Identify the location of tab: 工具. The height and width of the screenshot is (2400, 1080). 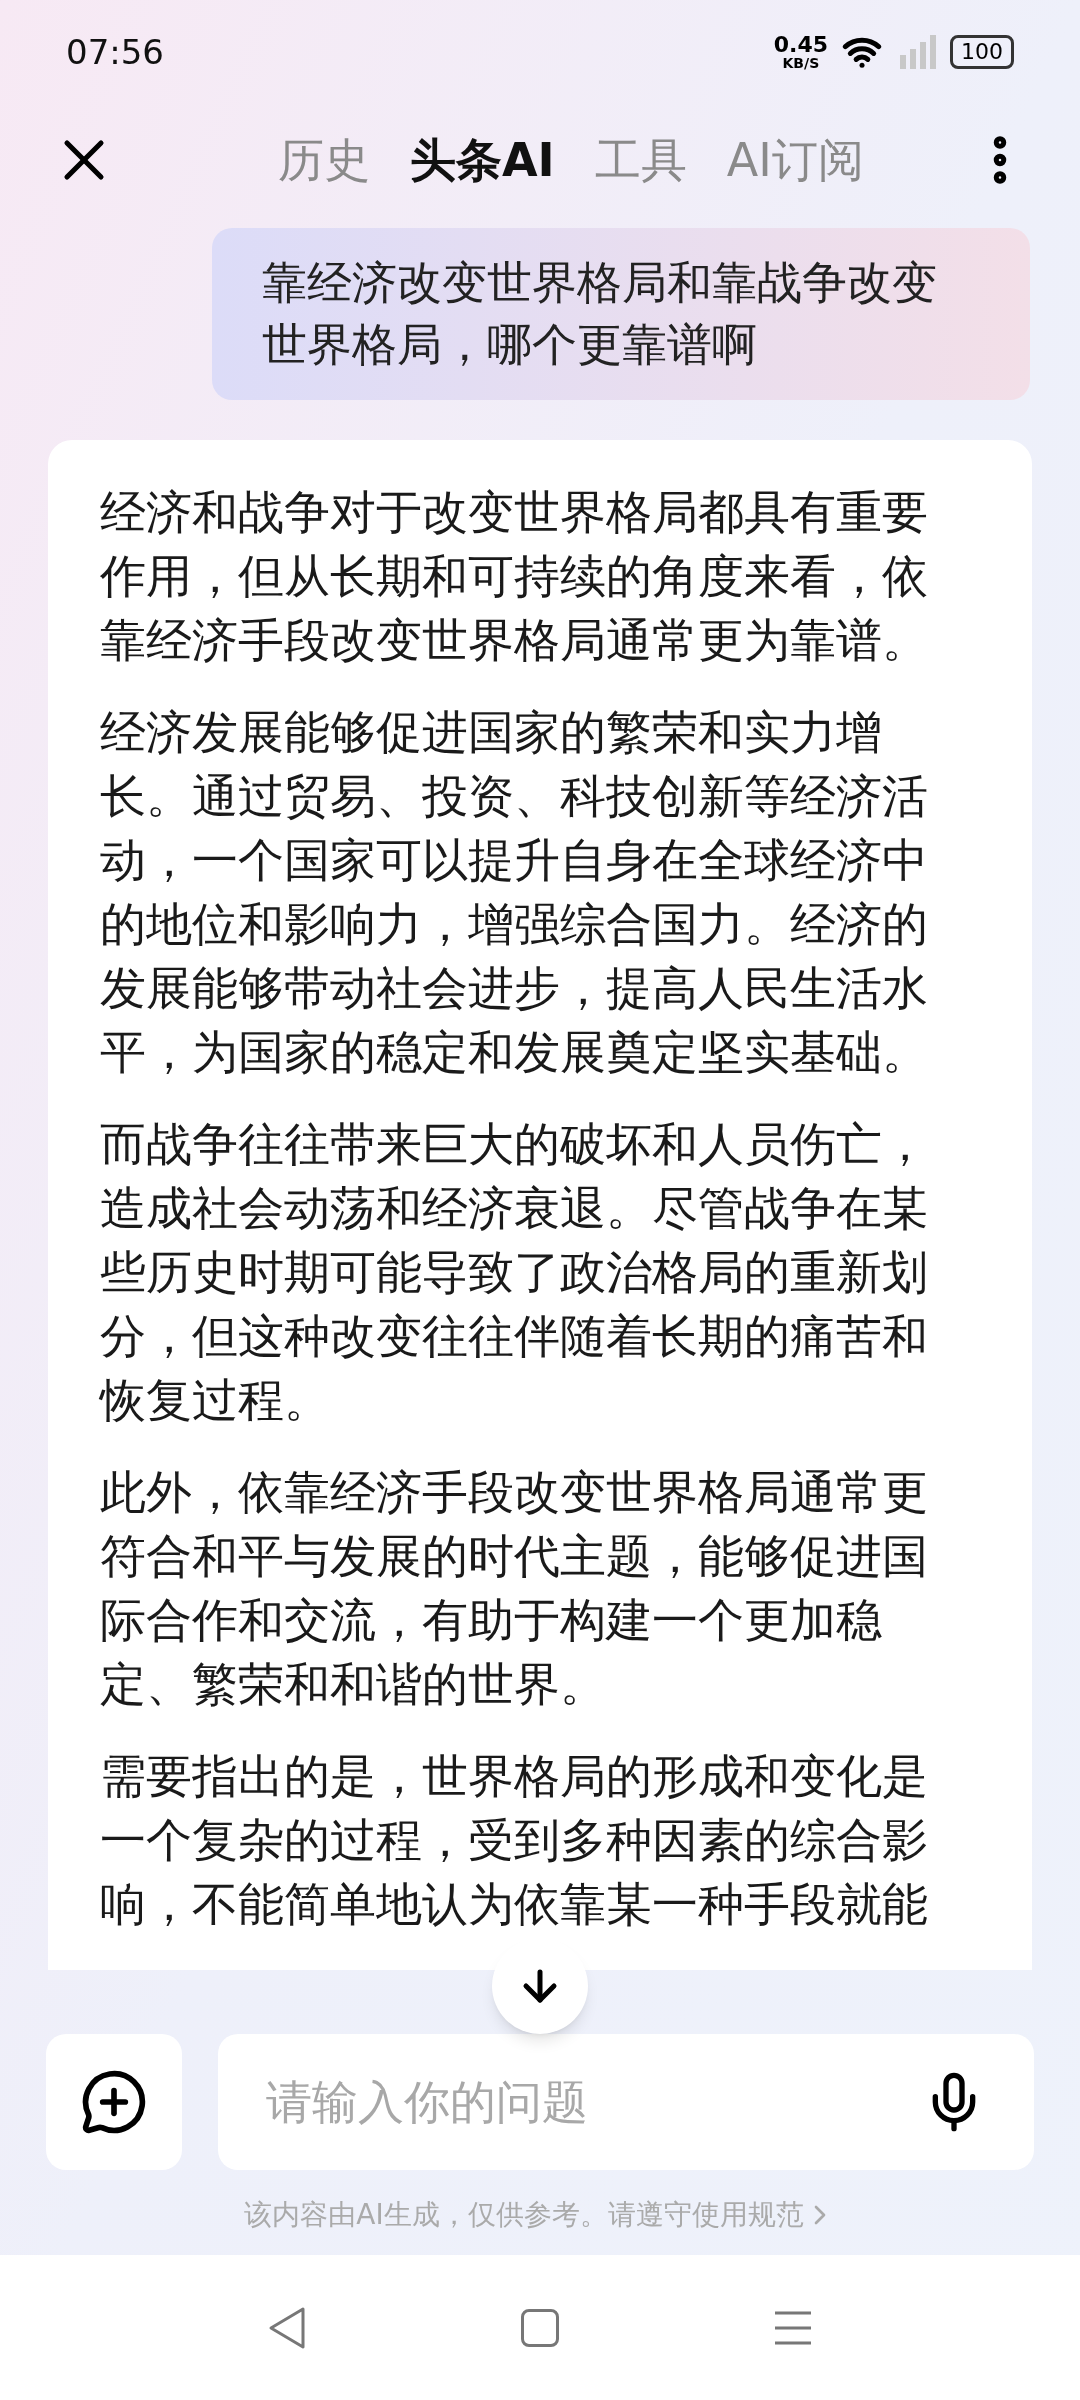
(640, 160).